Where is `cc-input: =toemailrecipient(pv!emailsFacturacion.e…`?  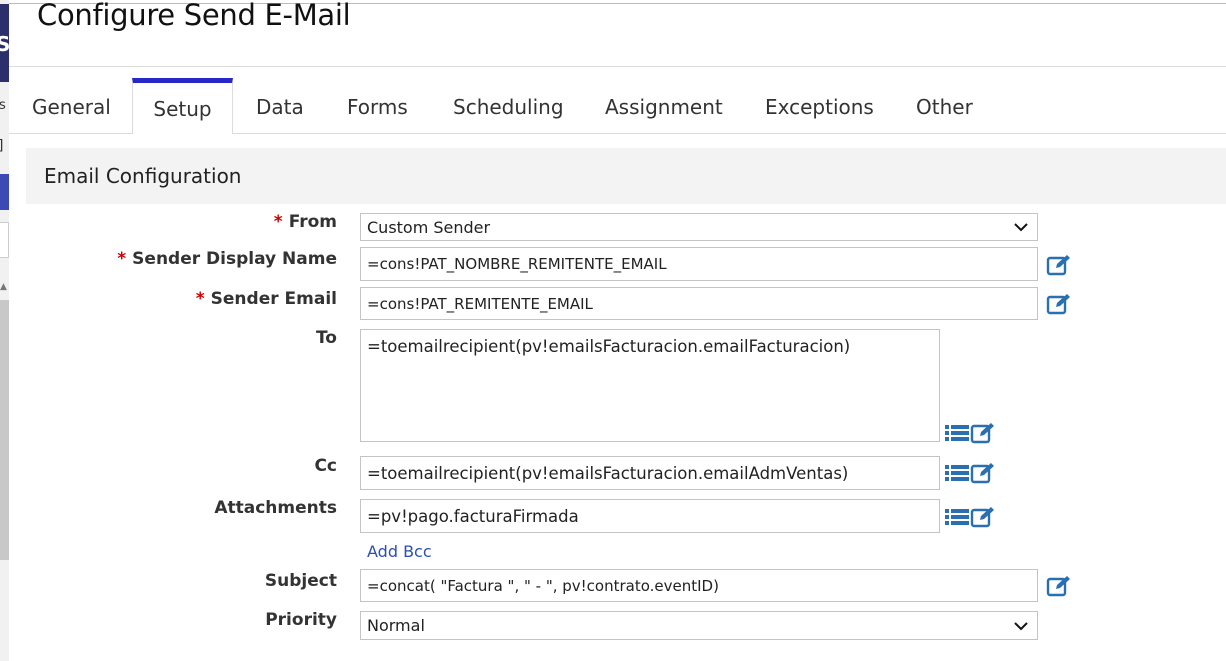
cc-input: =toemailrecipient(pv!emailsFacturacion.e… is located at coordinates (650, 473).